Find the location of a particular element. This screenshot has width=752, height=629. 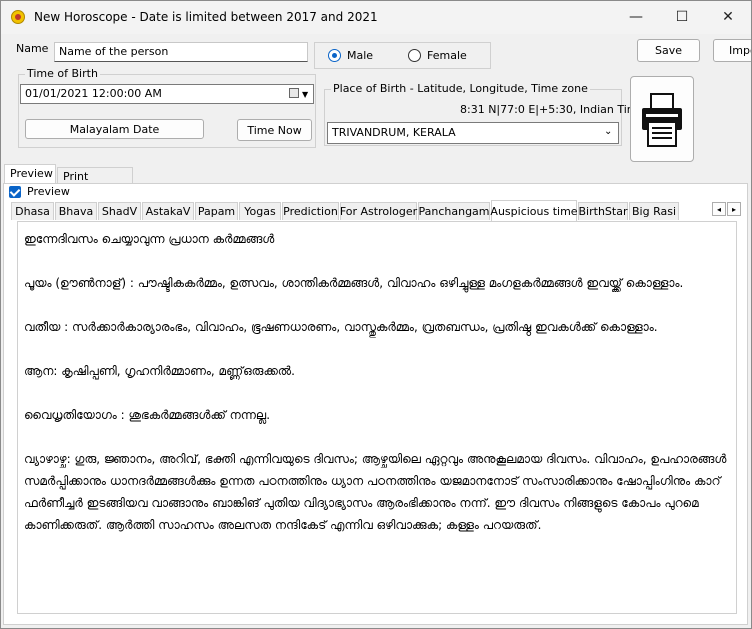

printer-icon is located at coordinates (662, 120).